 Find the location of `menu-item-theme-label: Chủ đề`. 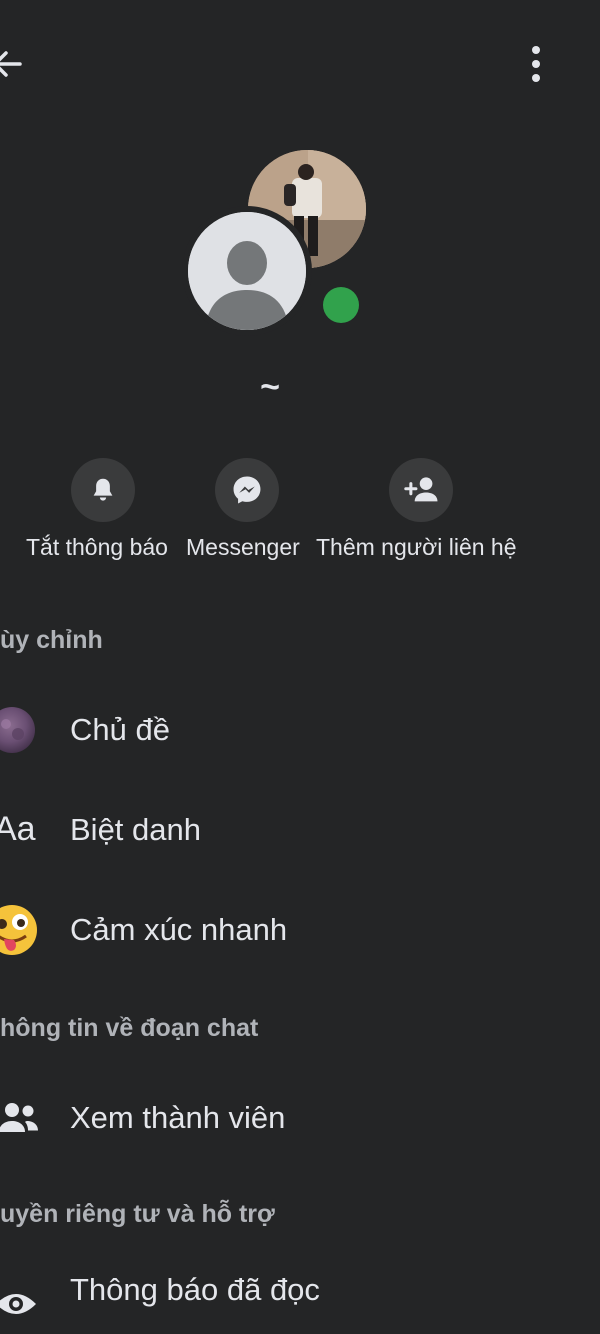

menu-item-theme-label: Chủ đề is located at coordinates (120, 729).